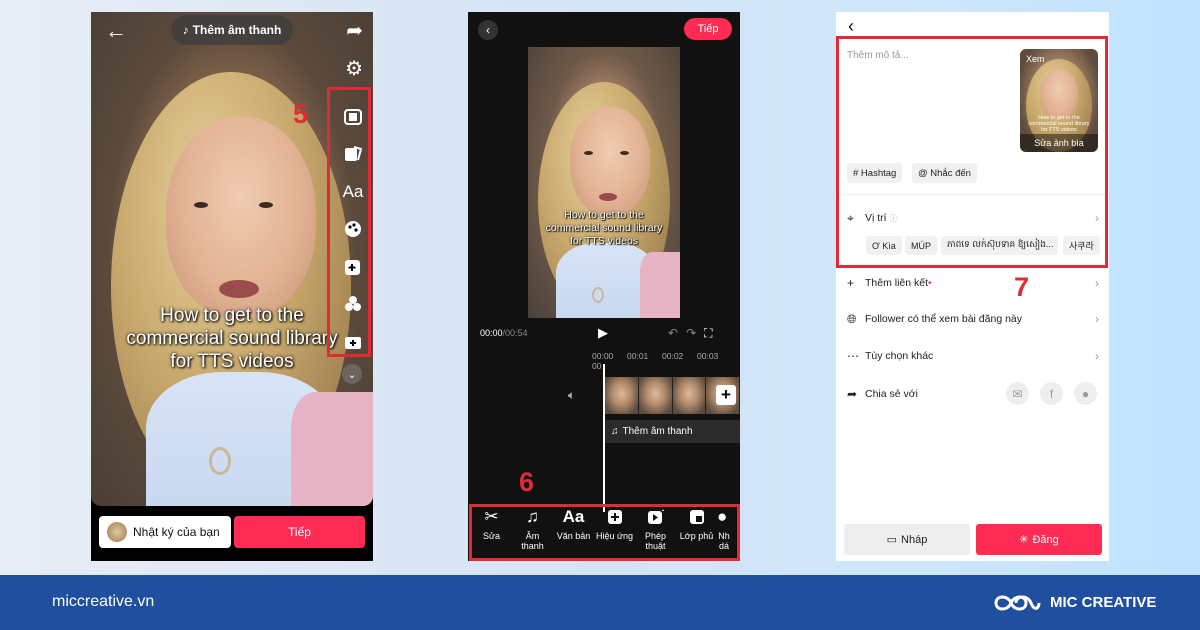 This screenshot has height=630, width=1200. I want to click on playhead, so click(604, 438).